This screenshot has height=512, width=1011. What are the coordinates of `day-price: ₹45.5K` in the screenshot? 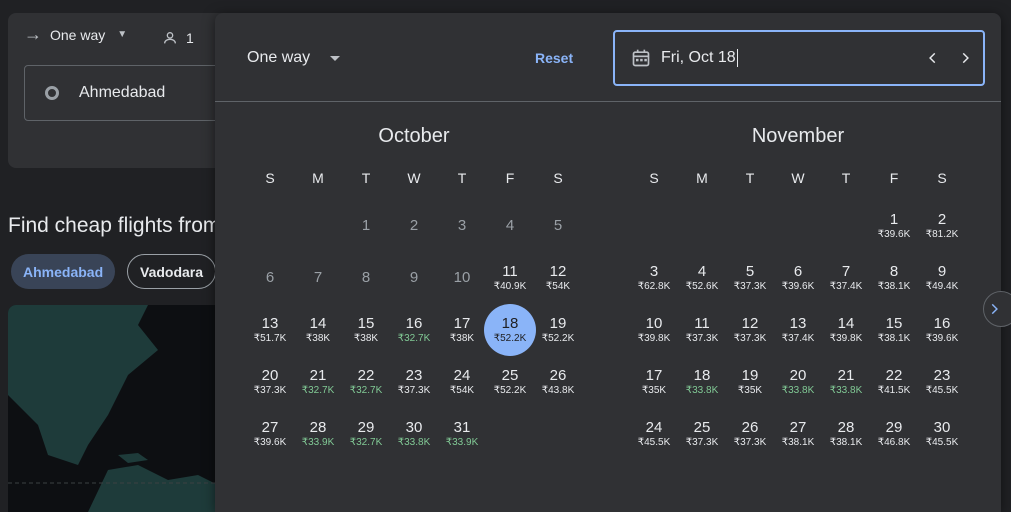 It's located at (942, 442).